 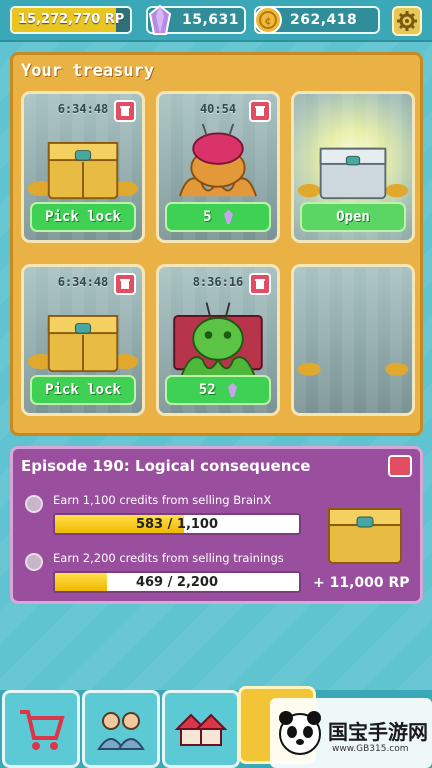 I want to click on watermark-text: 国宝手游网, so click(x=378, y=732).